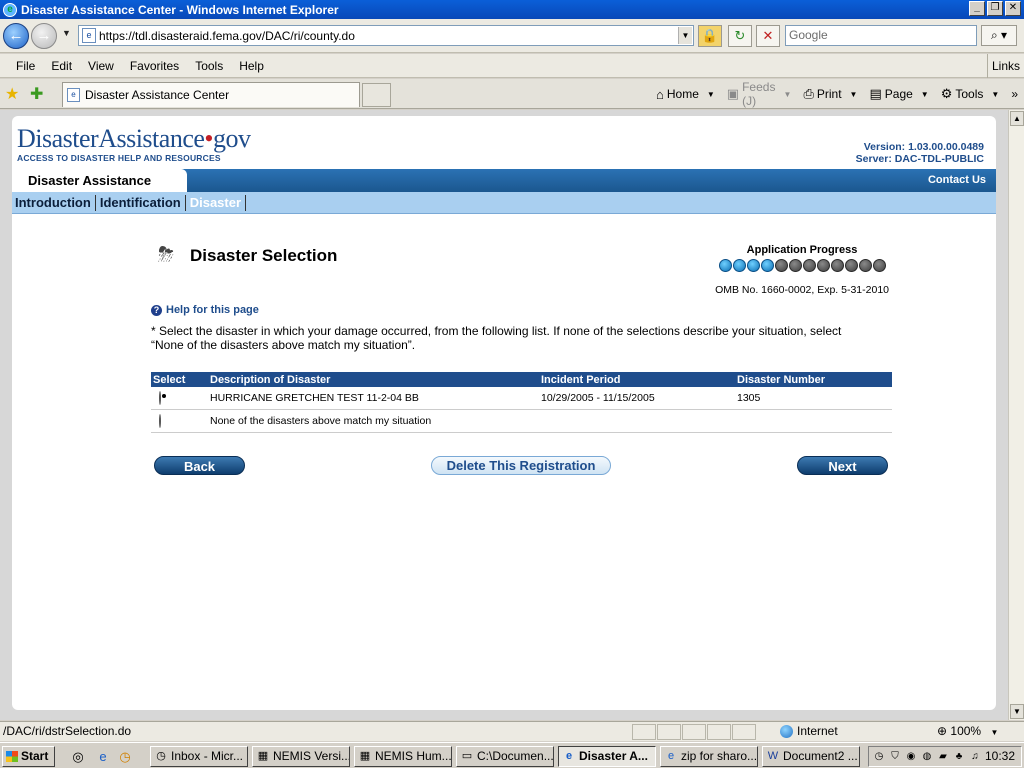  What do you see at coordinates (467, 756) in the screenshot?
I see `folder-icon: ▭` at bounding box center [467, 756].